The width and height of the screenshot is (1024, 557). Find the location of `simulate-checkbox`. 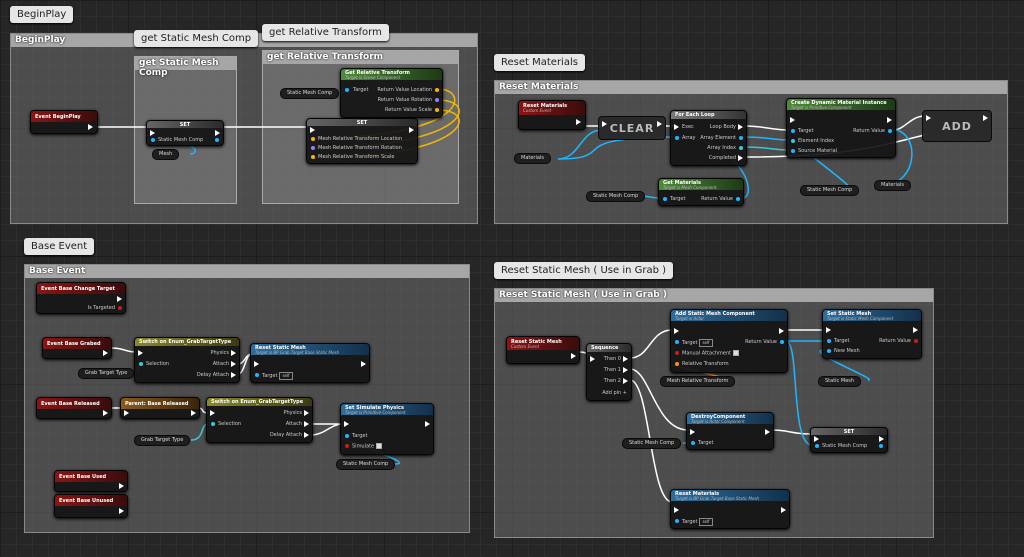

simulate-checkbox is located at coordinates (379, 446).